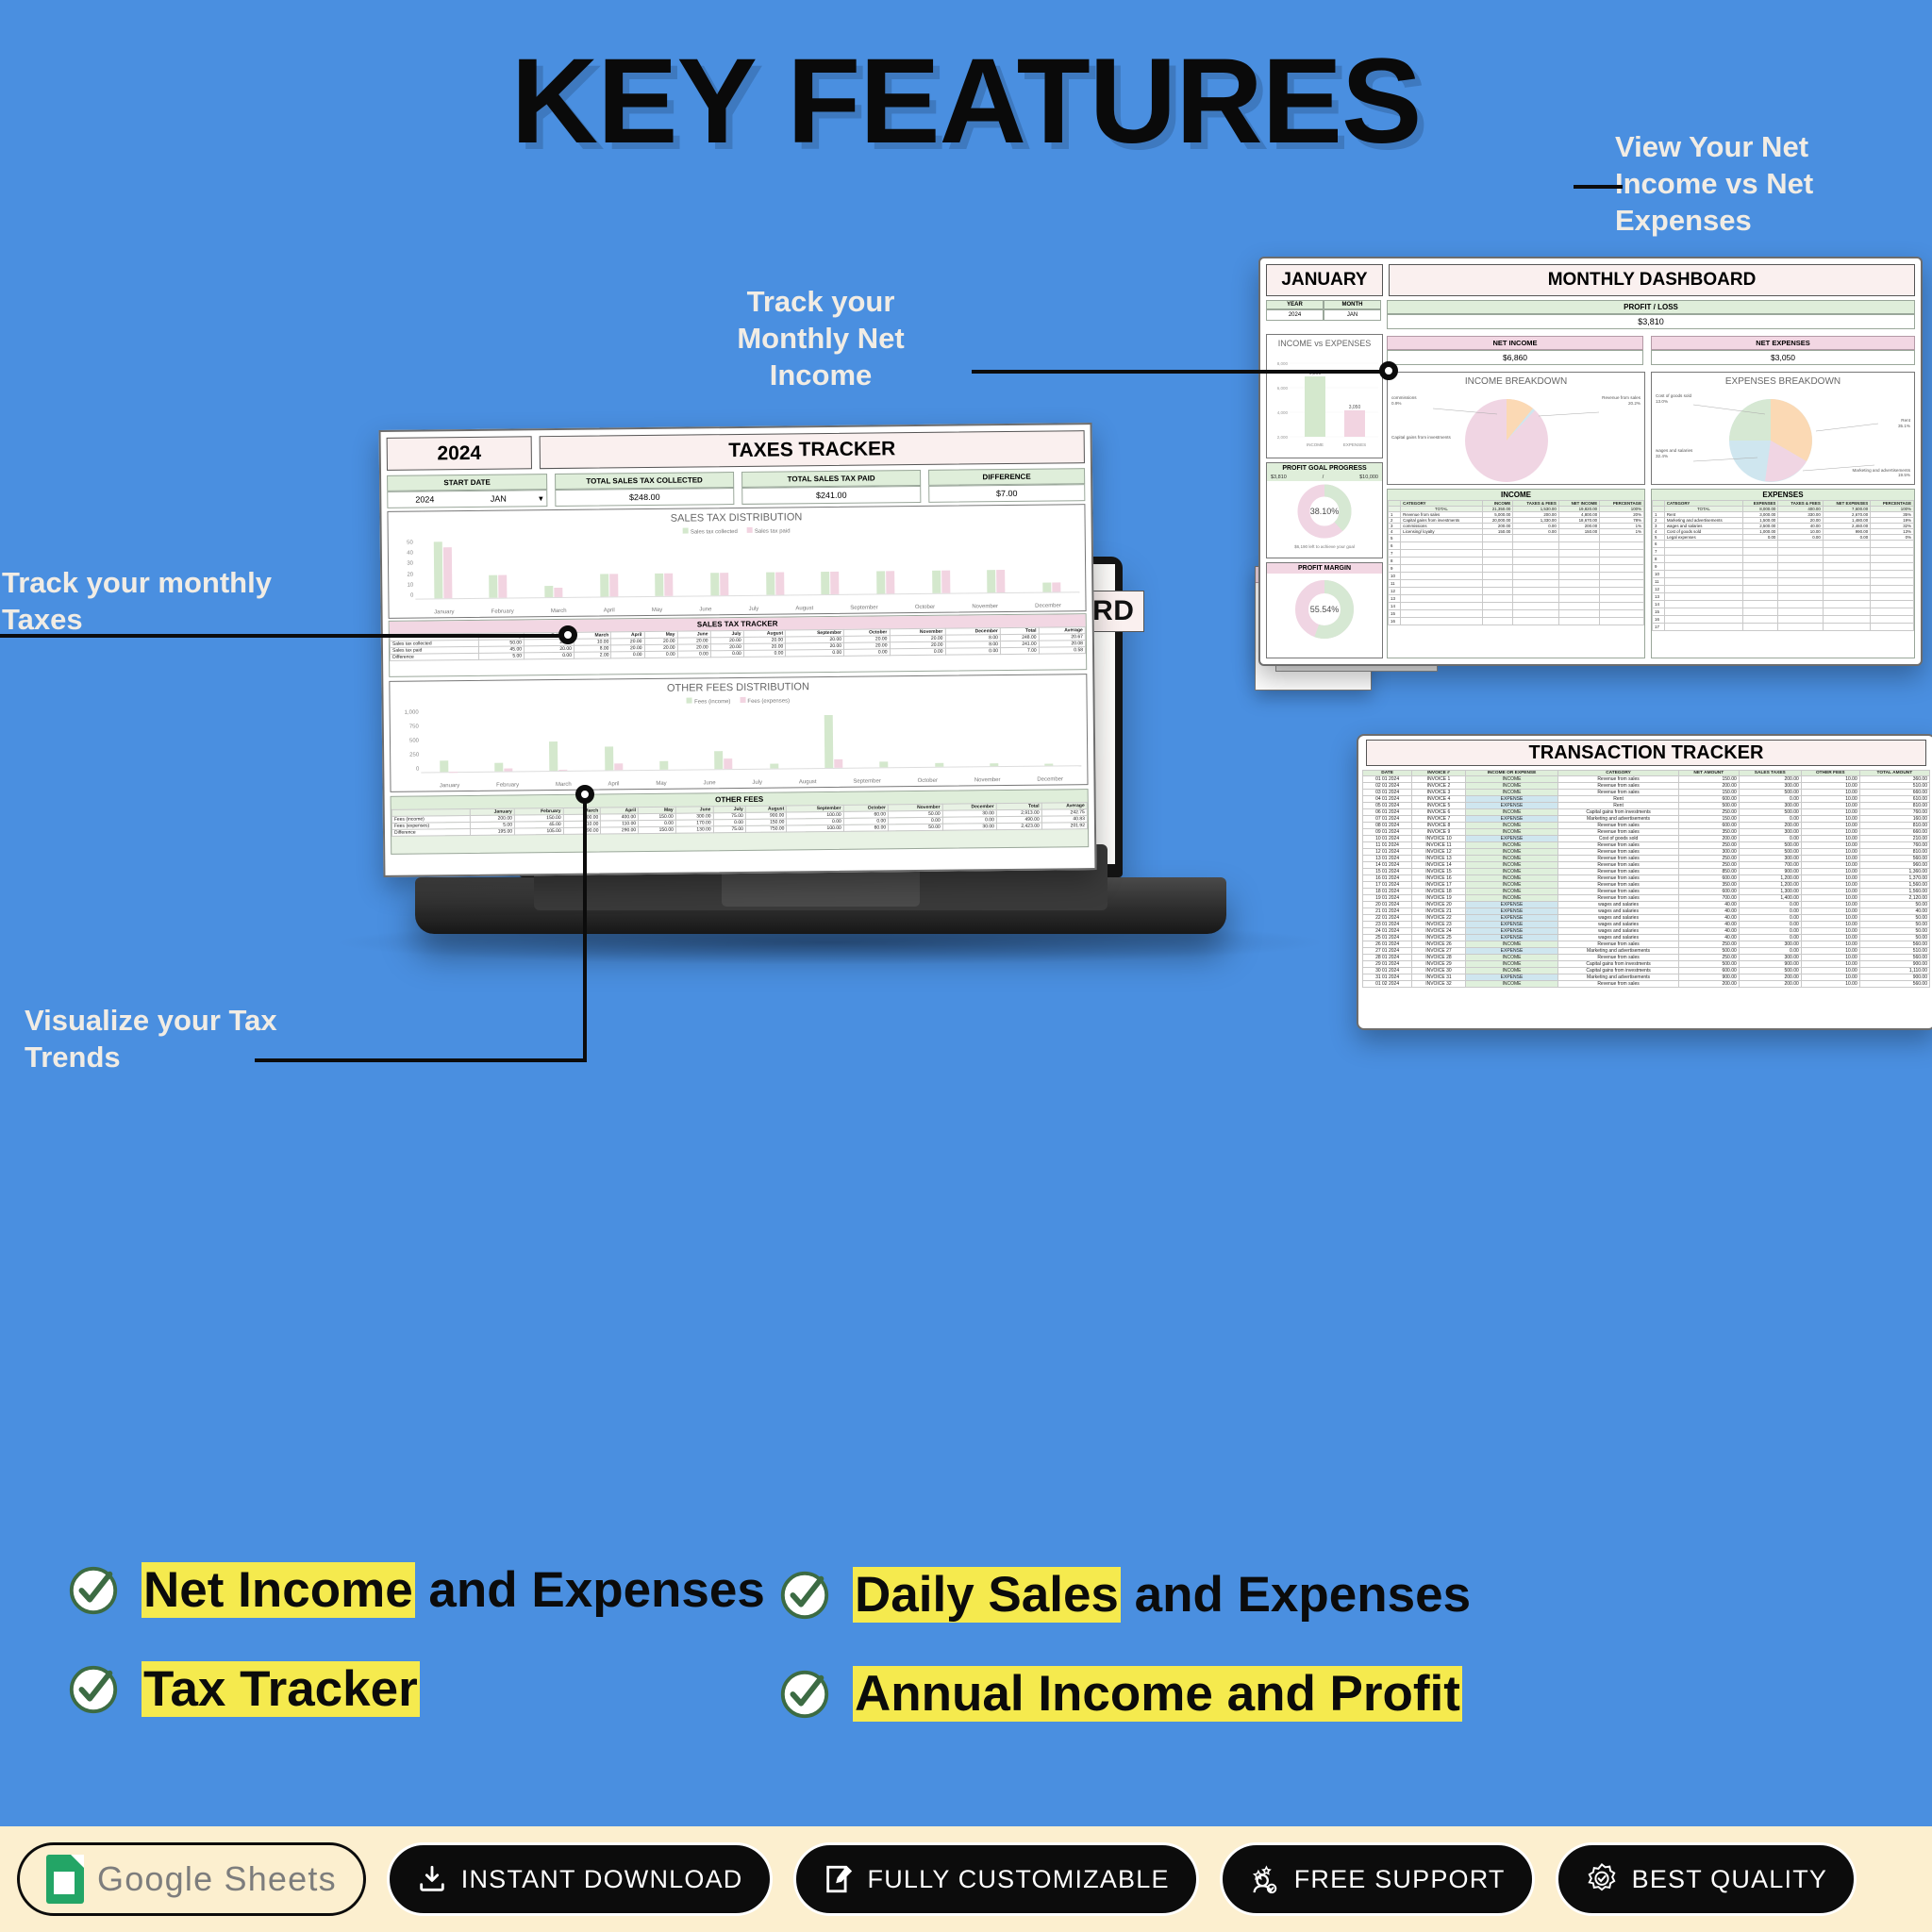 This screenshot has height=1932, width=1932. What do you see at coordinates (1377, 1879) in the screenshot?
I see `badge-free-support: FREE SUPPORT` at bounding box center [1377, 1879].